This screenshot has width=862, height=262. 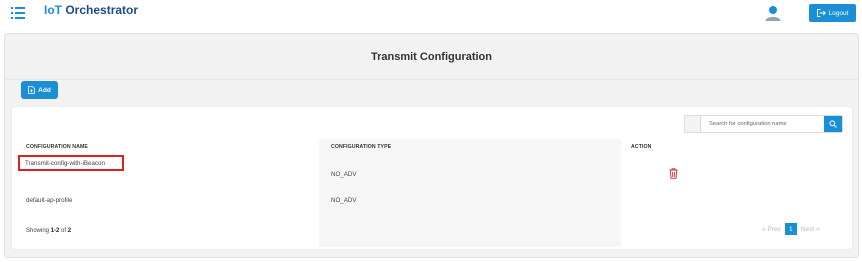 What do you see at coordinates (18, 13) in the screenshot?
I see `hamburger-menu-icon` at bounding box center [18, 13].